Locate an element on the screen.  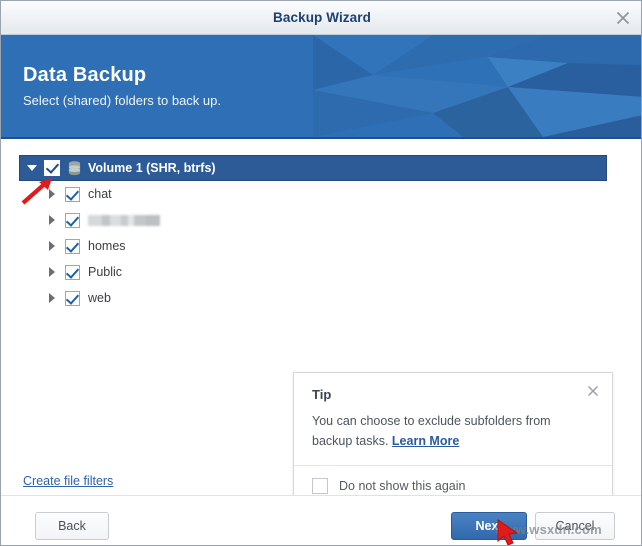
close-icon is located at coordinates (623, 18).